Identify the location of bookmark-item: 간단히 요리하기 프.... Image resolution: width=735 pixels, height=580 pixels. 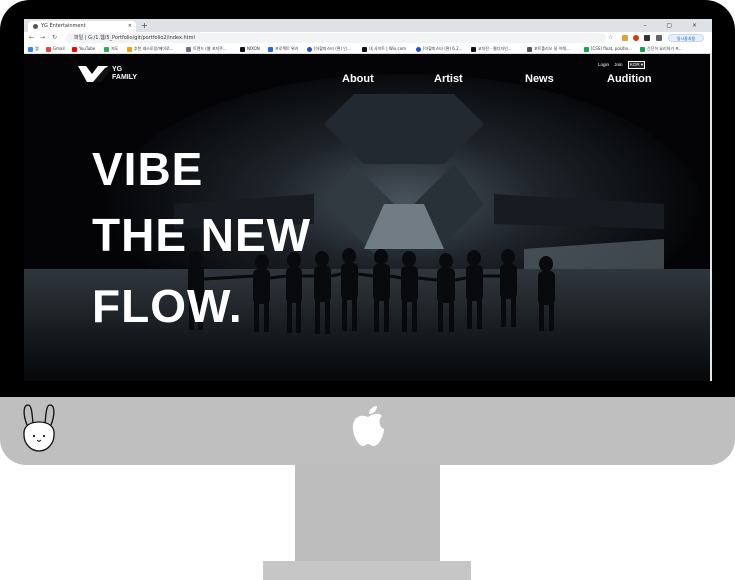
(661, 49).